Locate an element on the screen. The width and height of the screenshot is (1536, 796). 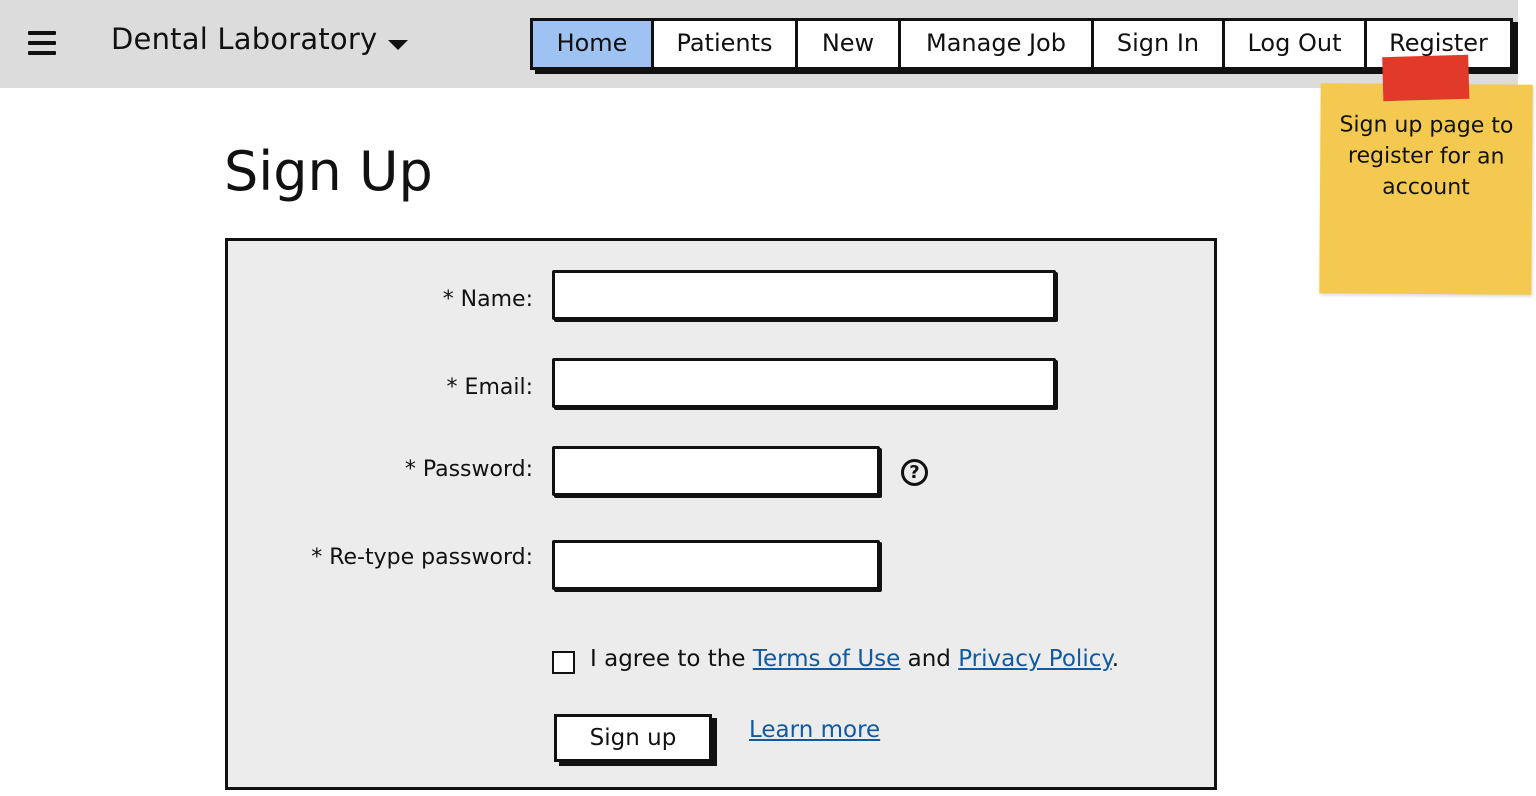
password-field is located at coordinates (716, 471).